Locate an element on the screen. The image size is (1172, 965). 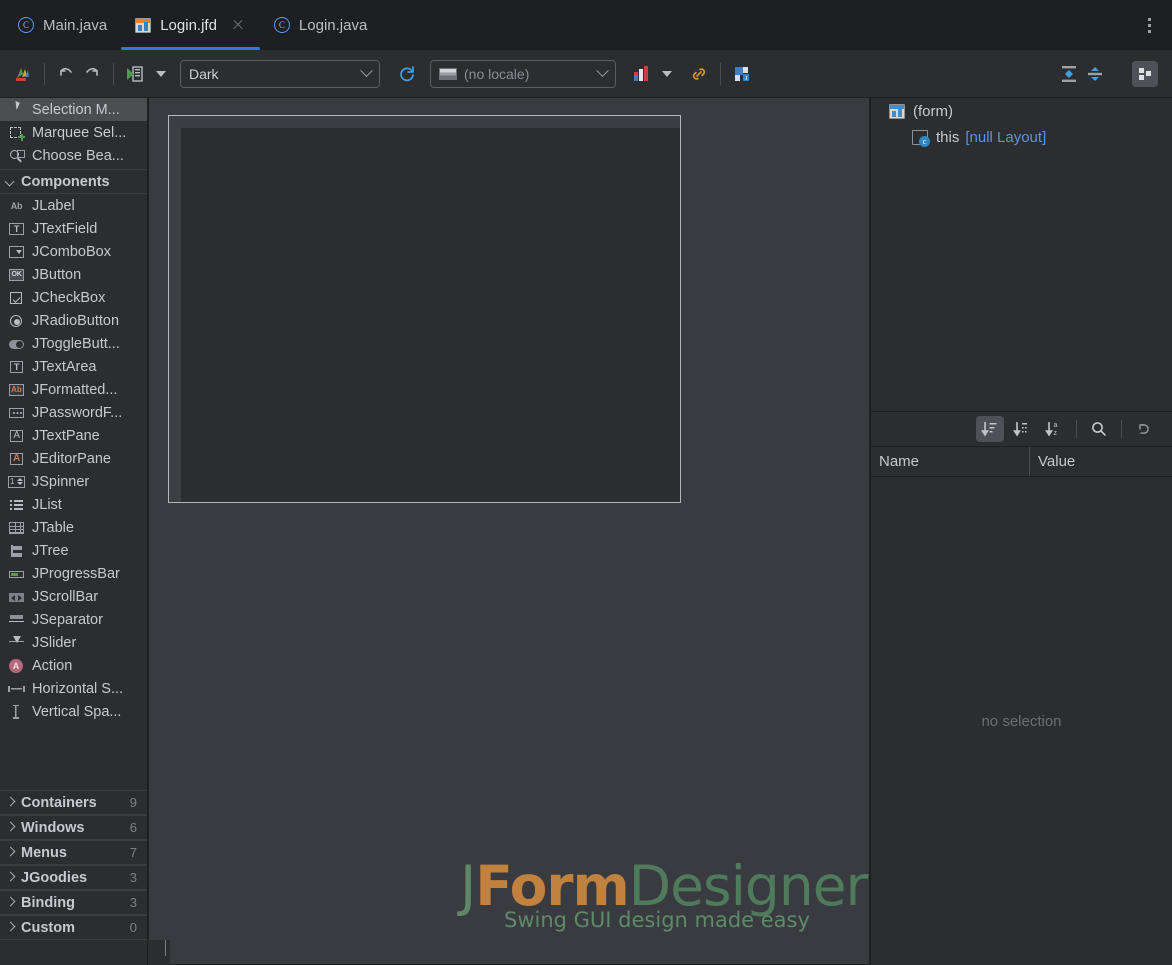
palette-splitter-handle is located at coordinates (159, 952).